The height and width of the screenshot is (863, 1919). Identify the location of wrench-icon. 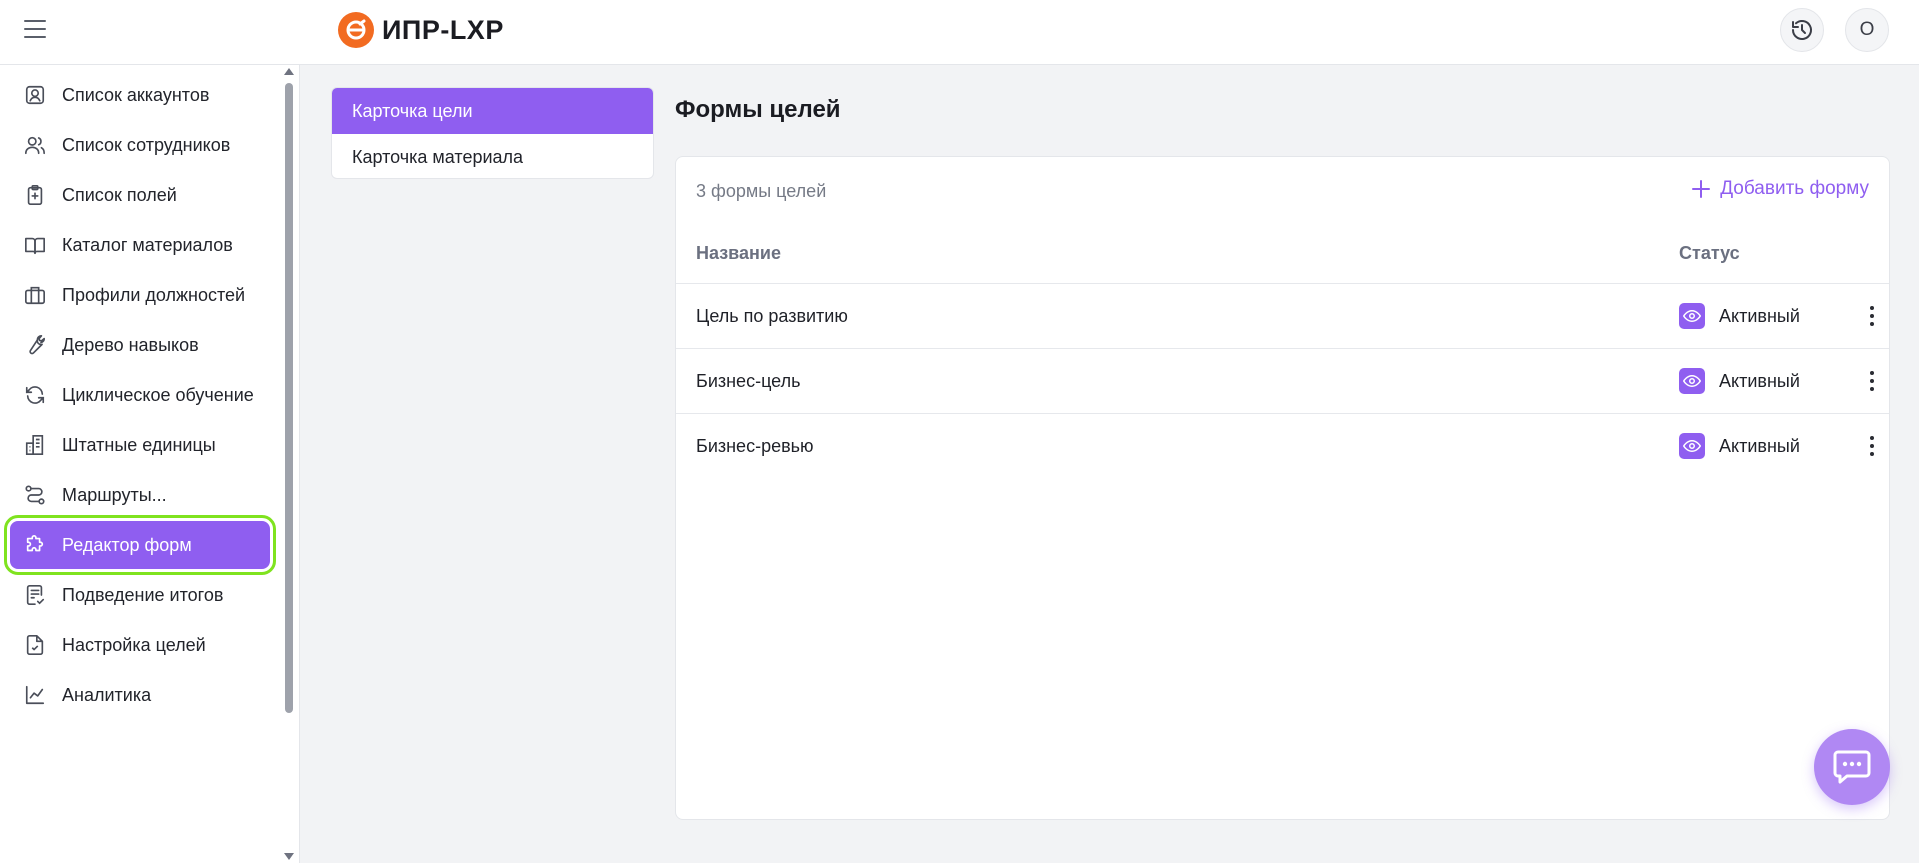
(35, 345).